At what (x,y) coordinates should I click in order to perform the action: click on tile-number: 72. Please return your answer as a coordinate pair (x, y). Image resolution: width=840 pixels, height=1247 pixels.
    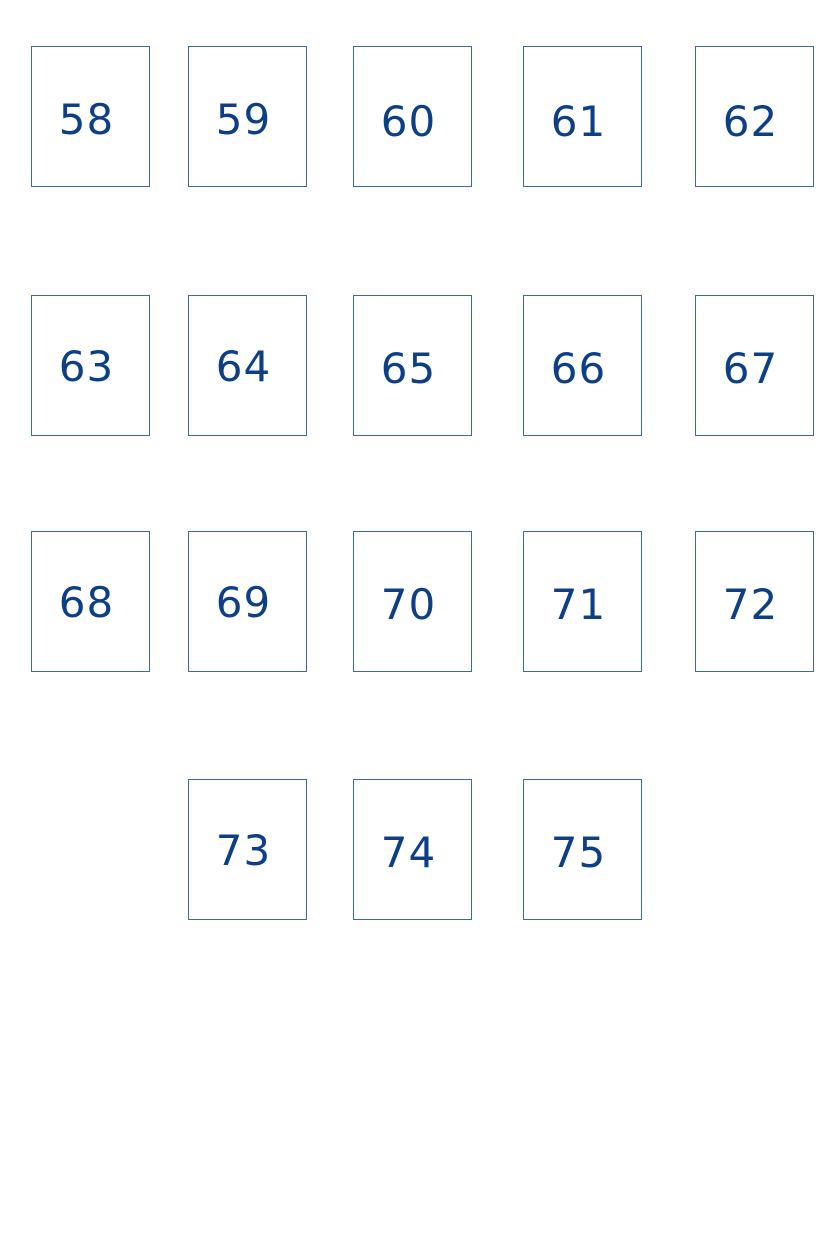
    Looking at the image, I should click on (750, 604).